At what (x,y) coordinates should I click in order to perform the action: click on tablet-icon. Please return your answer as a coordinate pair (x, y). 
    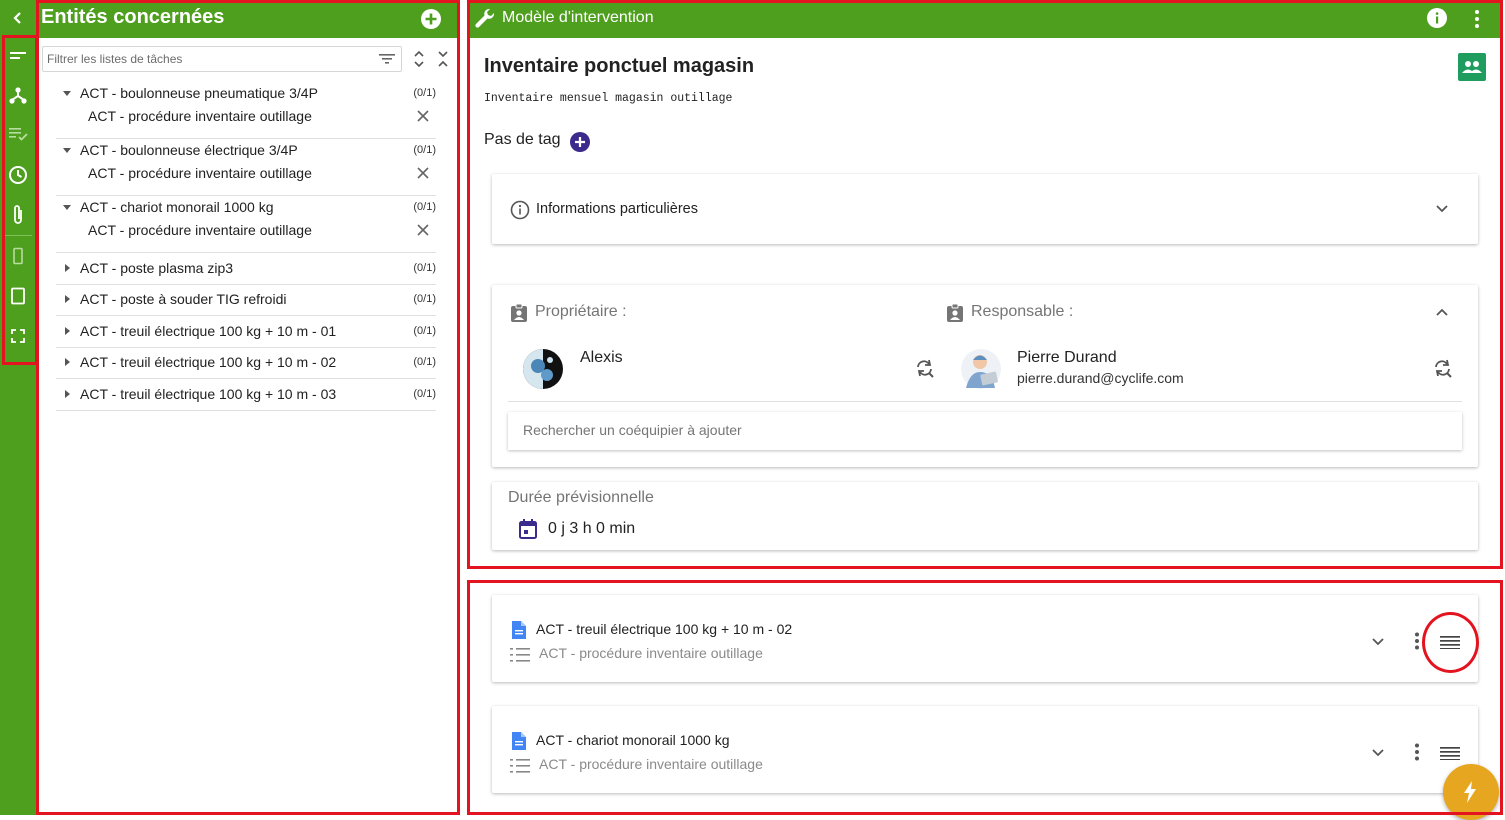
    Looking at the image, I should click on (18, 296).